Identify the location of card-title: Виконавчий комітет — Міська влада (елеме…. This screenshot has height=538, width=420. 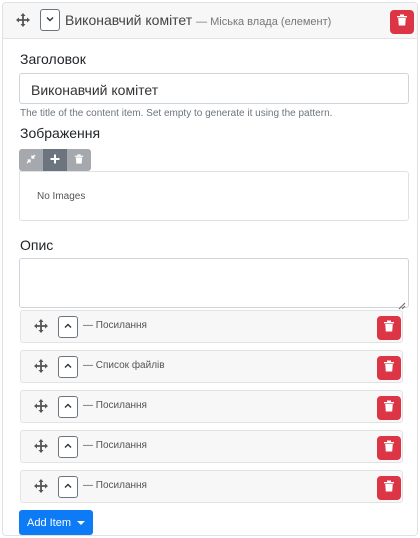
(198, 20).